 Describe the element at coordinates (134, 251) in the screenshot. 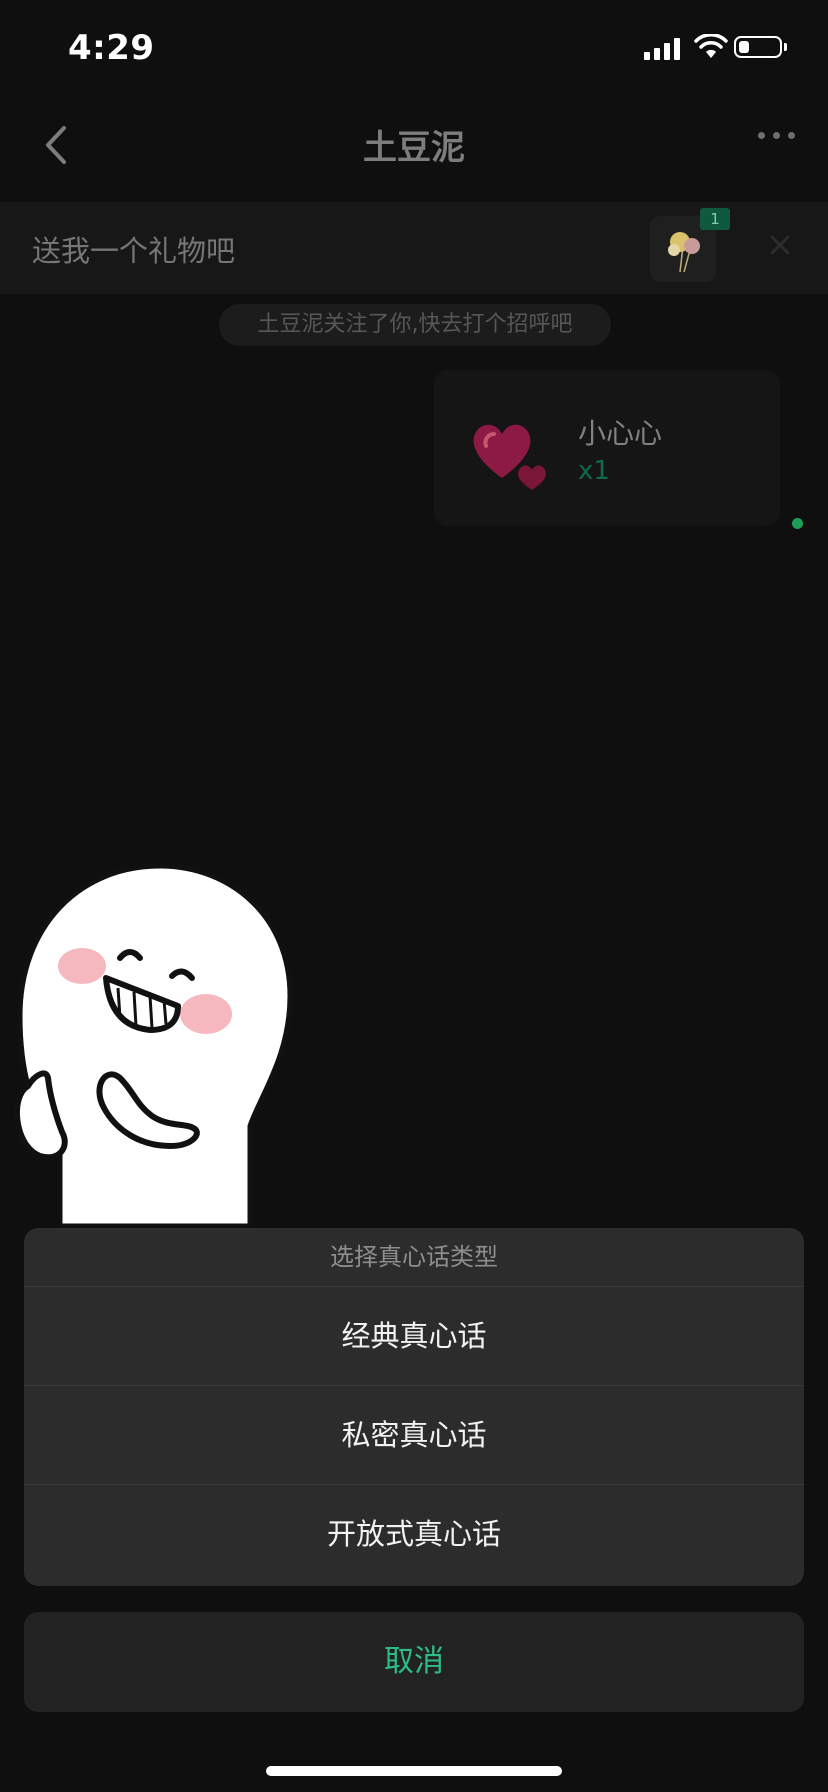

I see `gift-banner-text: 送我一个礼物吧` at that location.